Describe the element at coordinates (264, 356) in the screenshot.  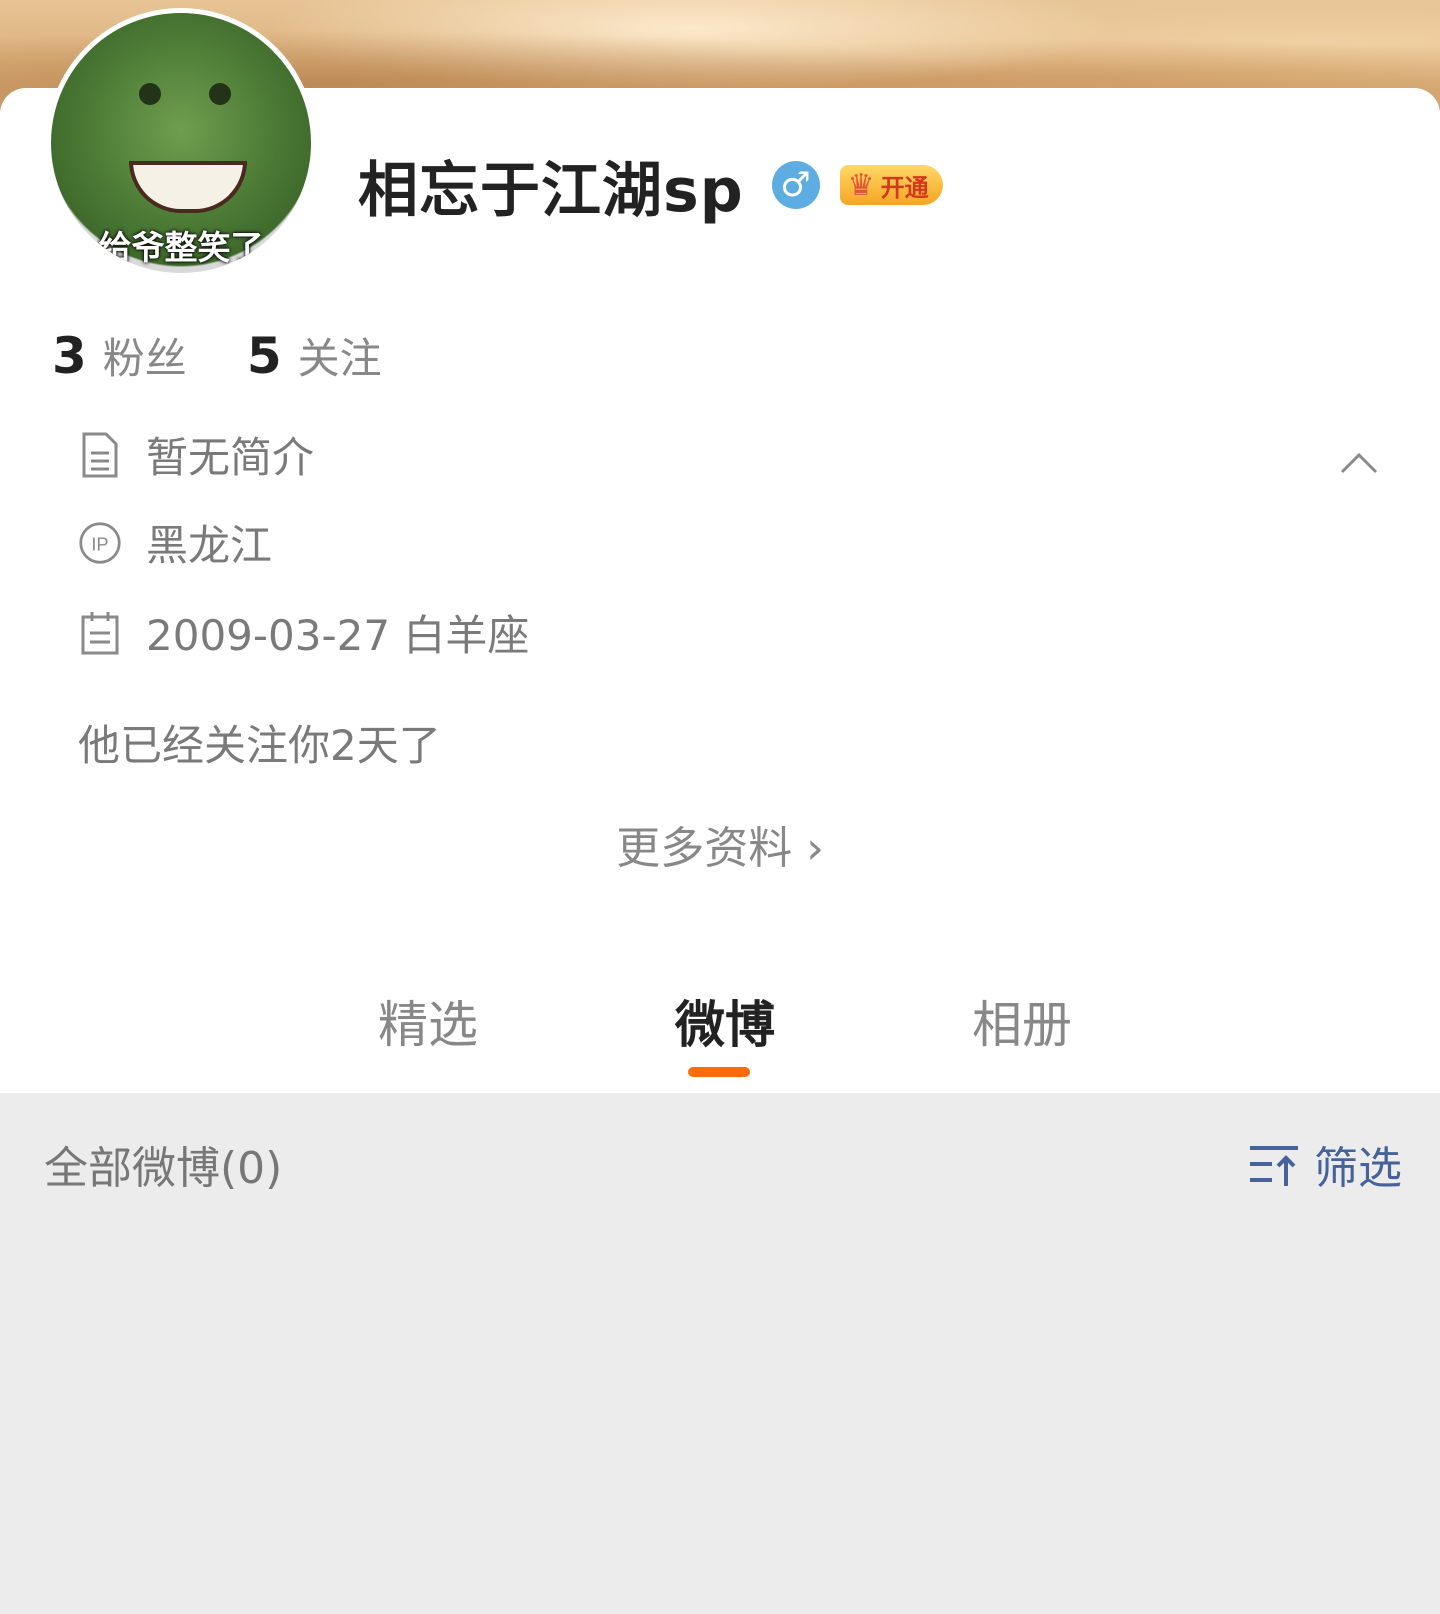
I see `following-count: 5` at that location.